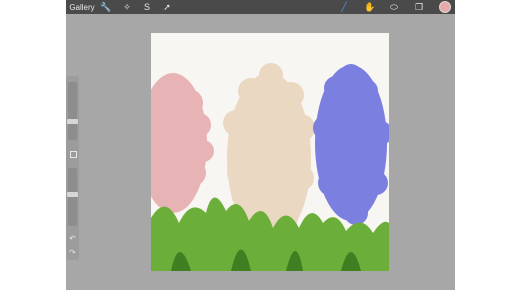 Image resolution: width=516 pixels, height=290 pixels. Describe the element at coordinates (72, 238) in the screenshot. I see `undo-icon: ↶` at that location.